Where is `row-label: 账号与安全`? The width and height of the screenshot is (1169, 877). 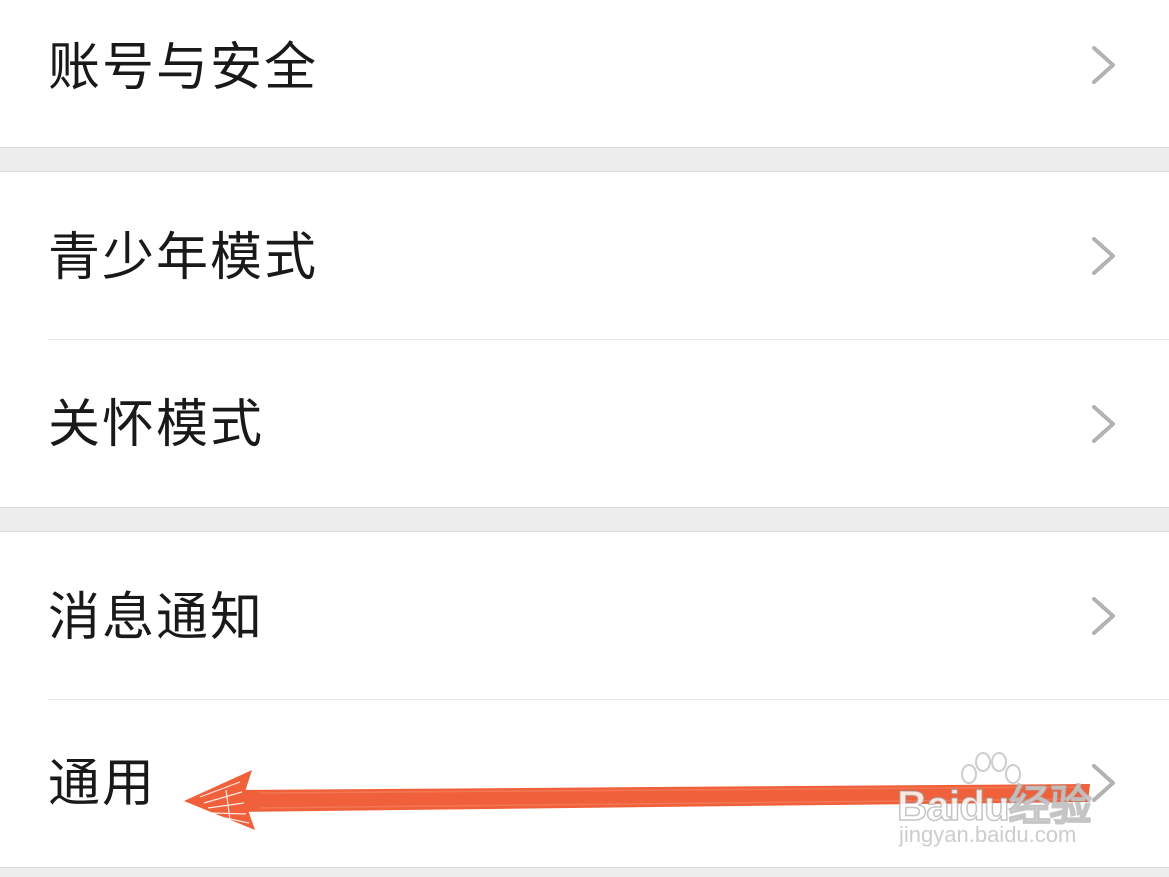 row-label: 账号与安全 is located at coordinates (183, 68).